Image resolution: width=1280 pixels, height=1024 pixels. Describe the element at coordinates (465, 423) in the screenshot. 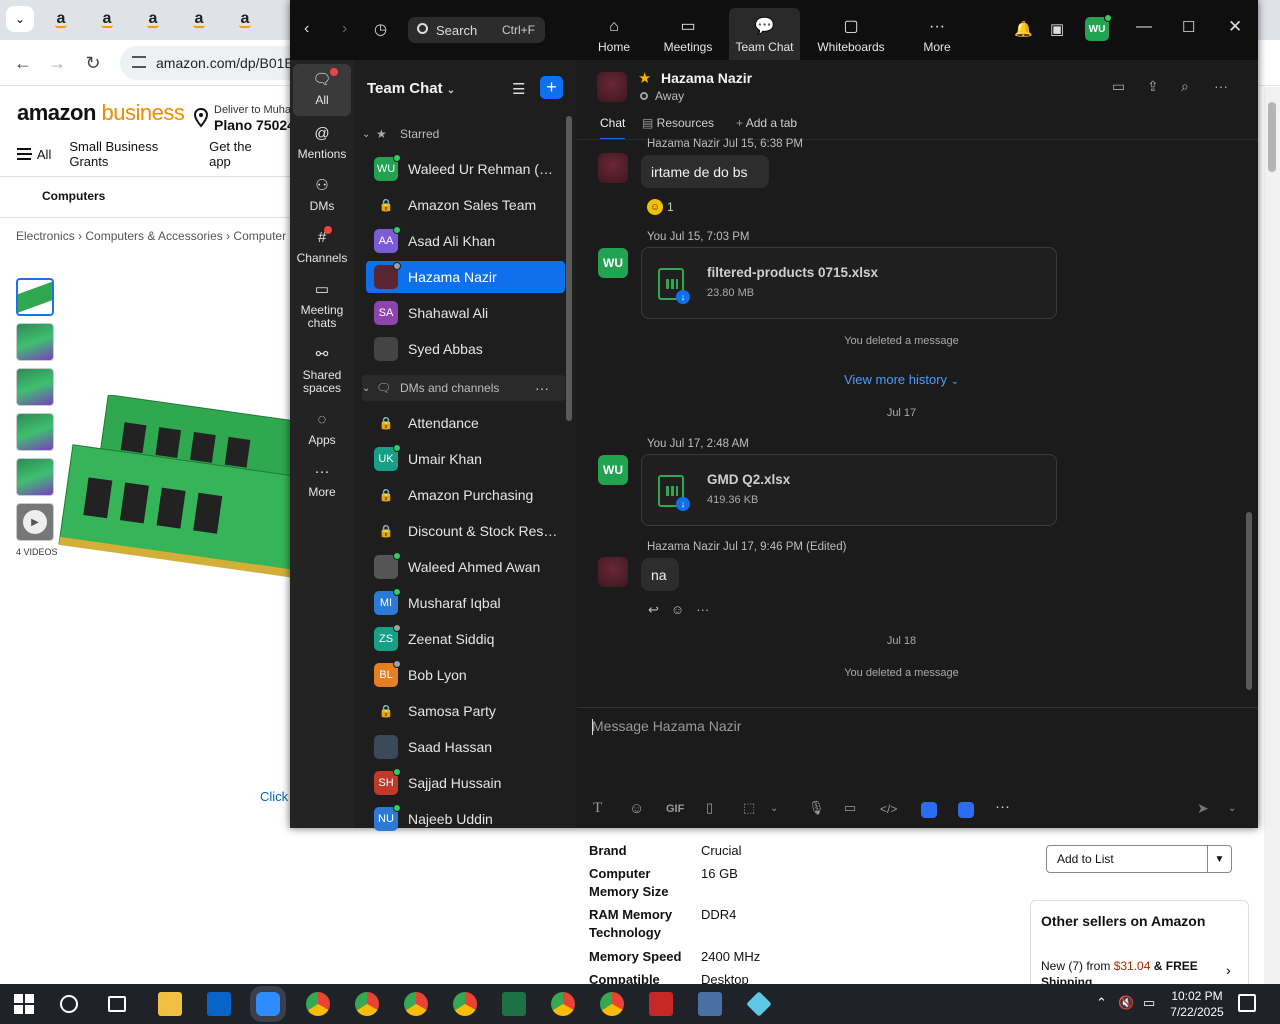

I see `contact-item: 🔒 Attendance` at that location.